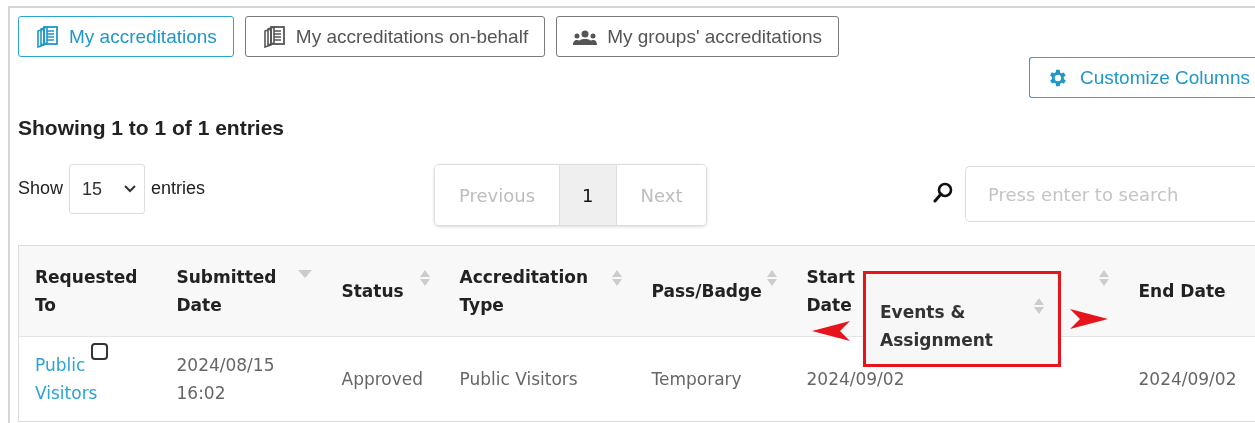  I want to click on table-cell: Temporary, so click(696, 379).